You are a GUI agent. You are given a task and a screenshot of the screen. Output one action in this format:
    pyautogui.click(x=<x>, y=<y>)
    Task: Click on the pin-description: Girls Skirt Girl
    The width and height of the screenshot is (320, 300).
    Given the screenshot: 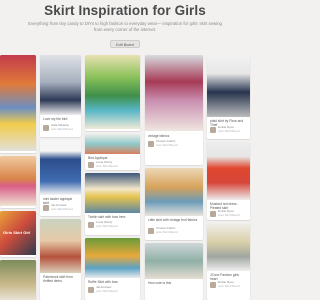 What is the action you would take?
    pyautogui.click(x=17, y=232)
    